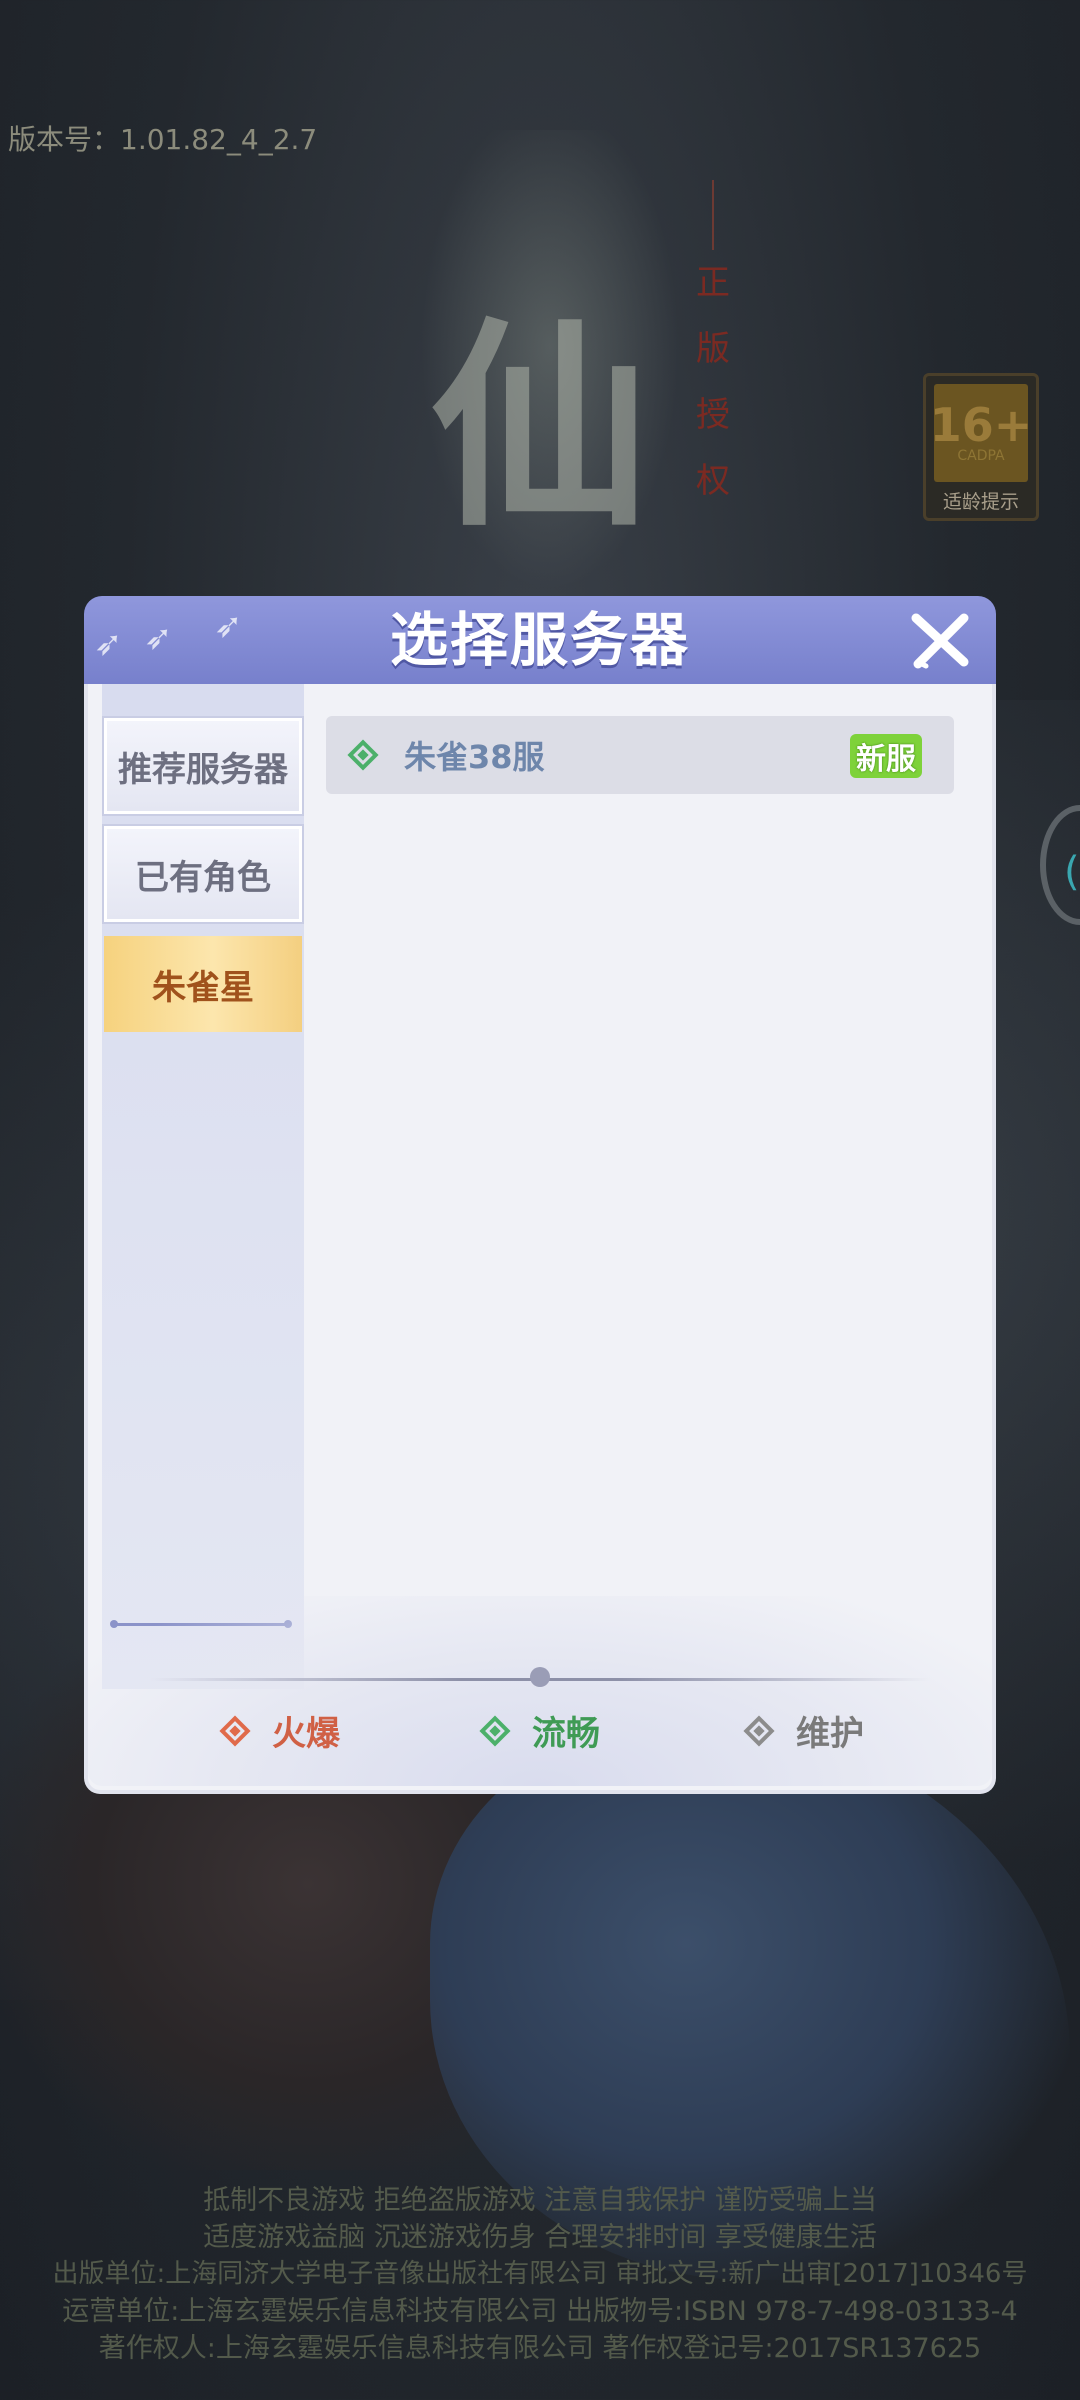 The height and width of the screenshot is (2400, 1080). I want to click on age-rating-badge: 16+ CADPA 适龄提示, so click(981, 447).